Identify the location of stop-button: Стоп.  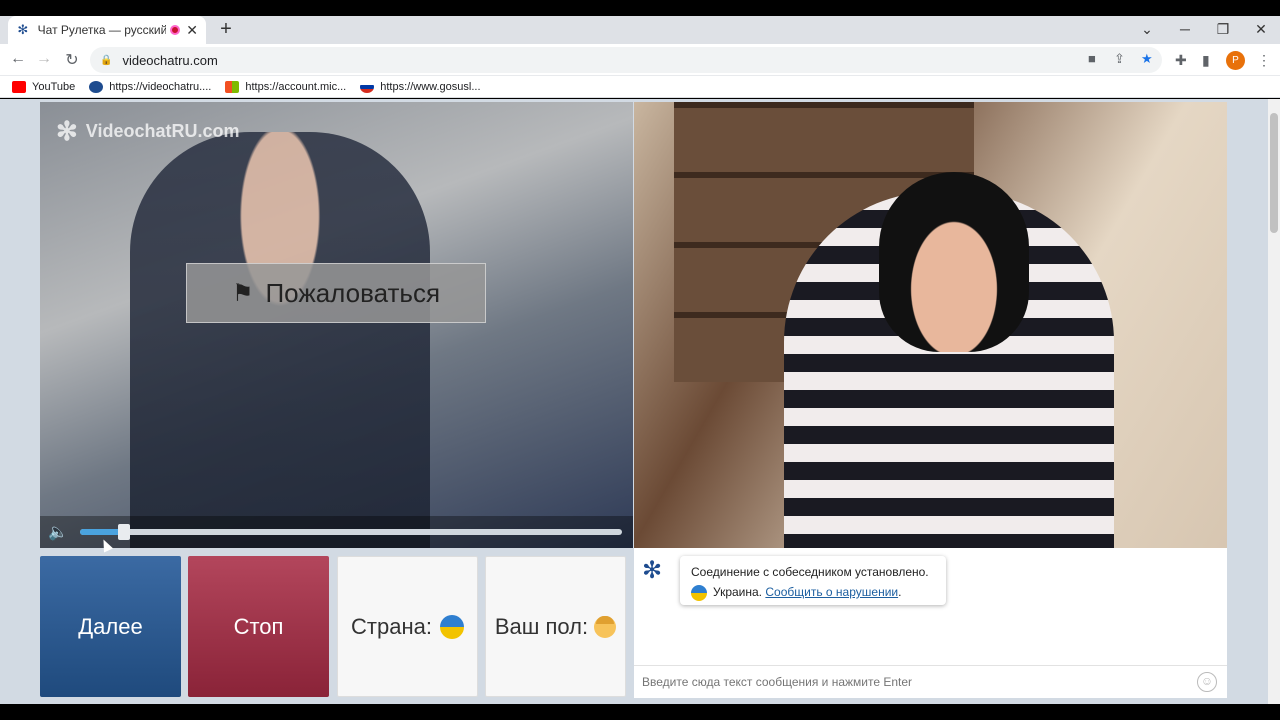
(258, 626).